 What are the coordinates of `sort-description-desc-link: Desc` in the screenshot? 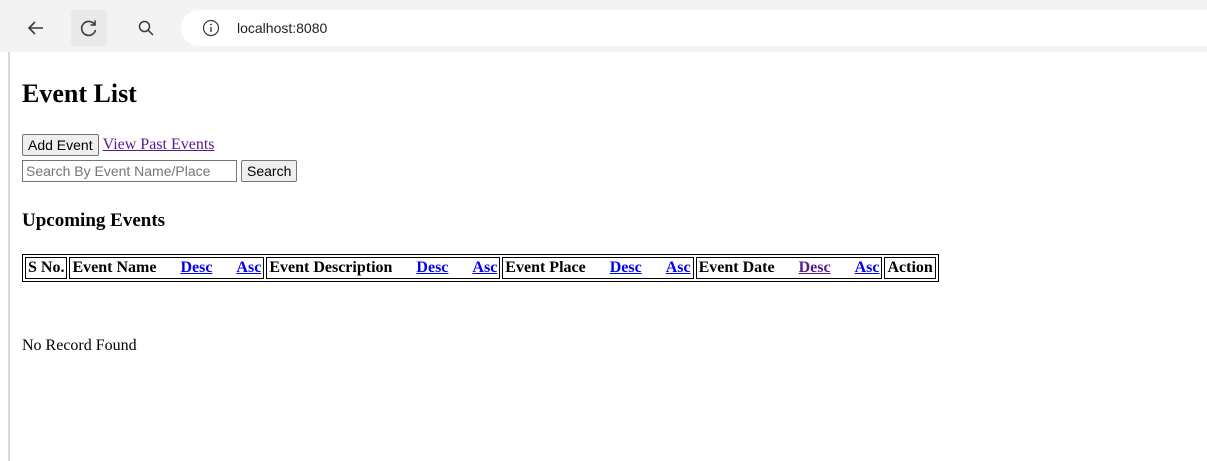 It's located at (432, 267).